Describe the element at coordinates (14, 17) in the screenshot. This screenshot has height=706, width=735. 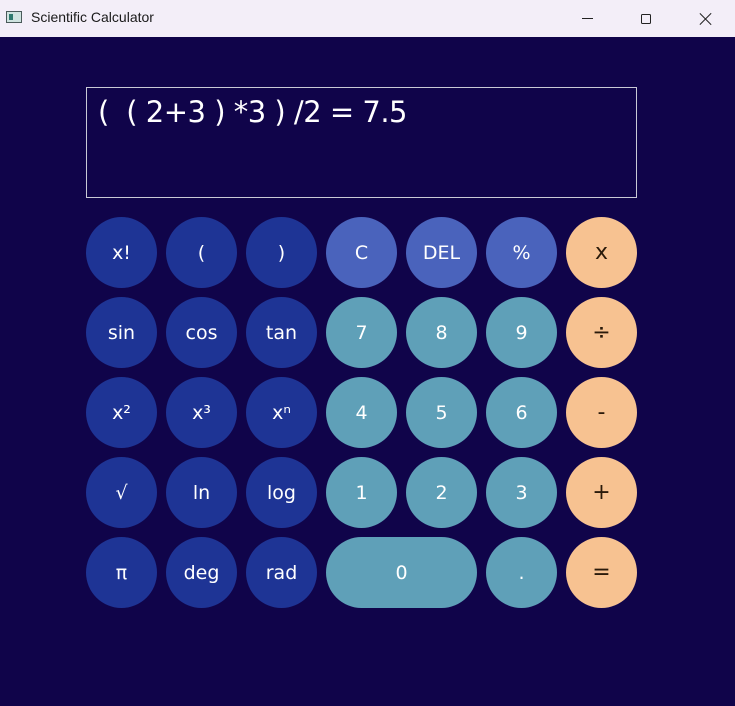
I see `app-icon` at that location.